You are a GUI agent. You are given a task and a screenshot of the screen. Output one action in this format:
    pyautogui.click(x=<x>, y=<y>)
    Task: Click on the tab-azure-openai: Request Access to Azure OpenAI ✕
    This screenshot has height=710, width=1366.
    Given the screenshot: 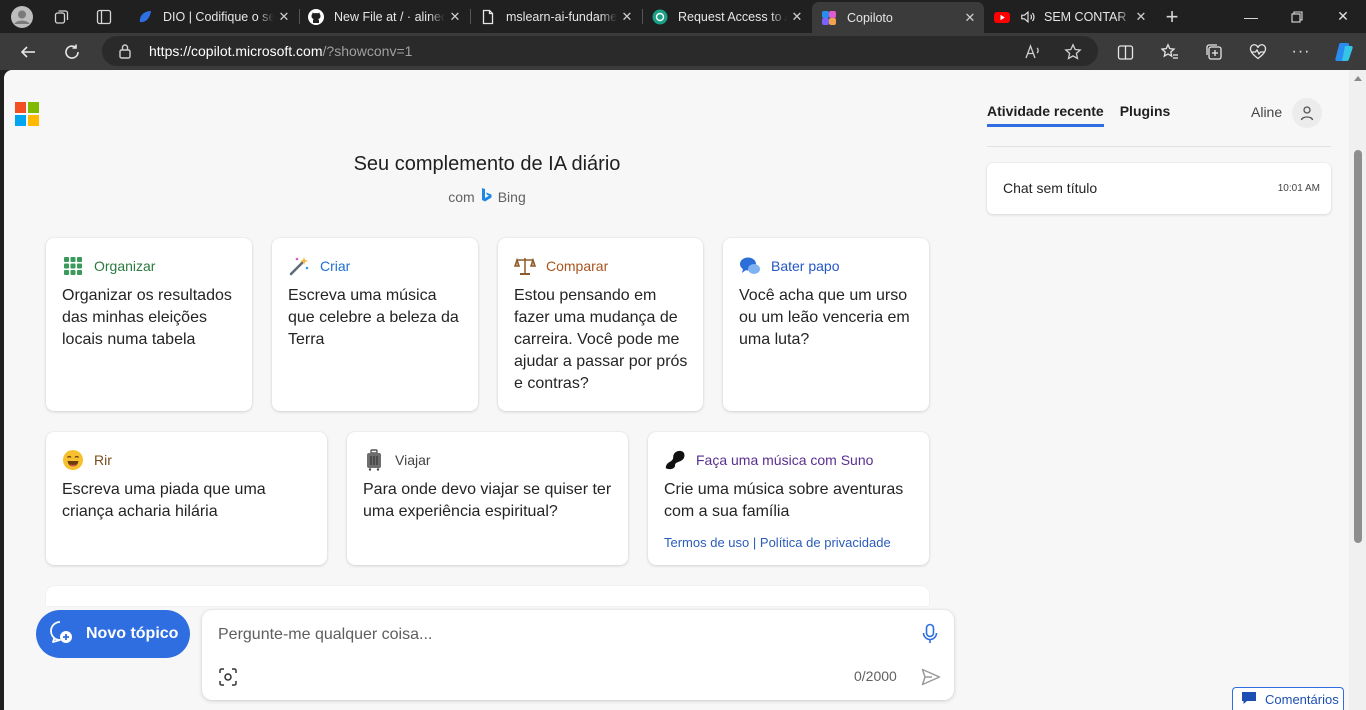 What is the action you would take?
    pyautogui.click(x=727, y=16)
    